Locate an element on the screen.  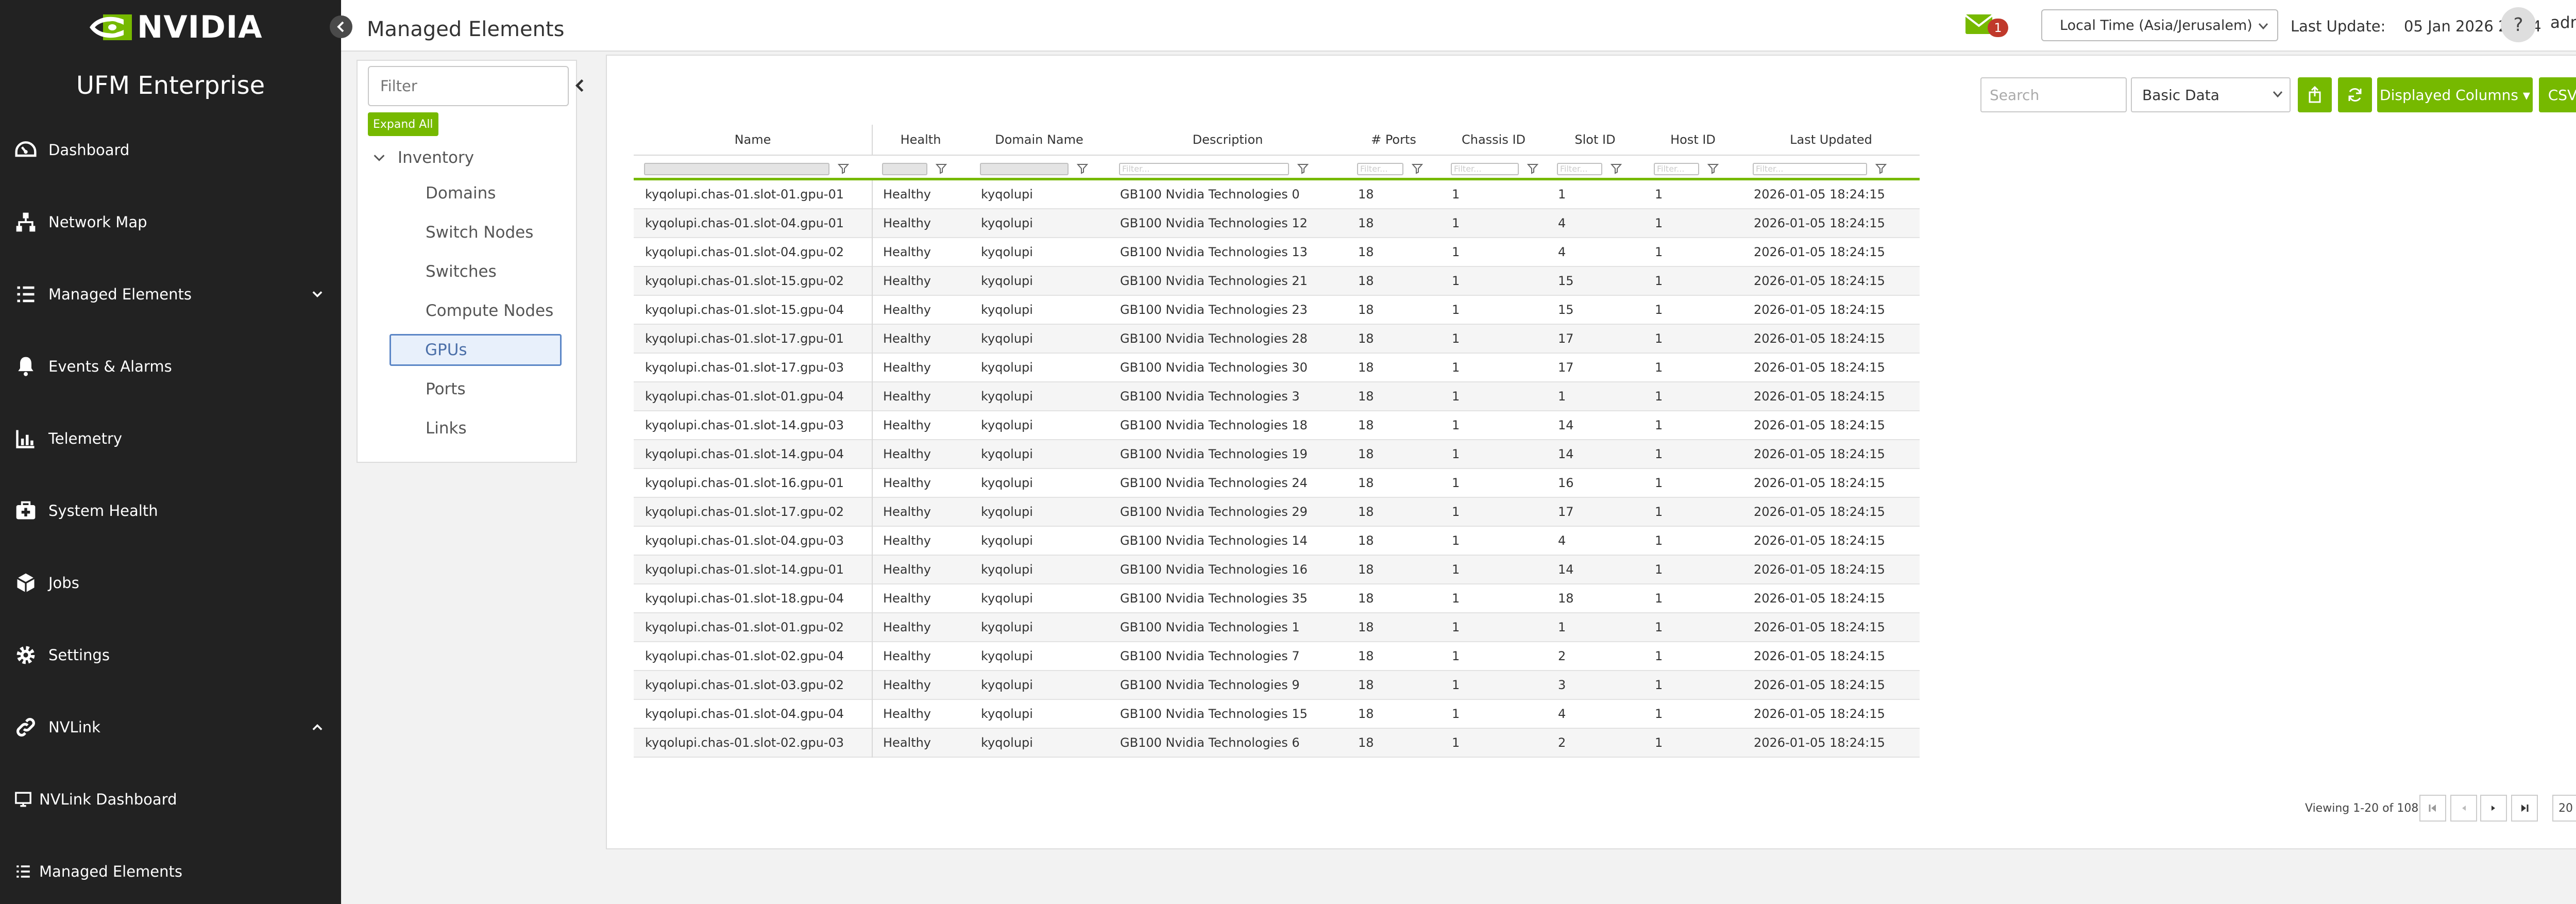
csv-button: CSV▾ is located at coordinates (2557, 94).